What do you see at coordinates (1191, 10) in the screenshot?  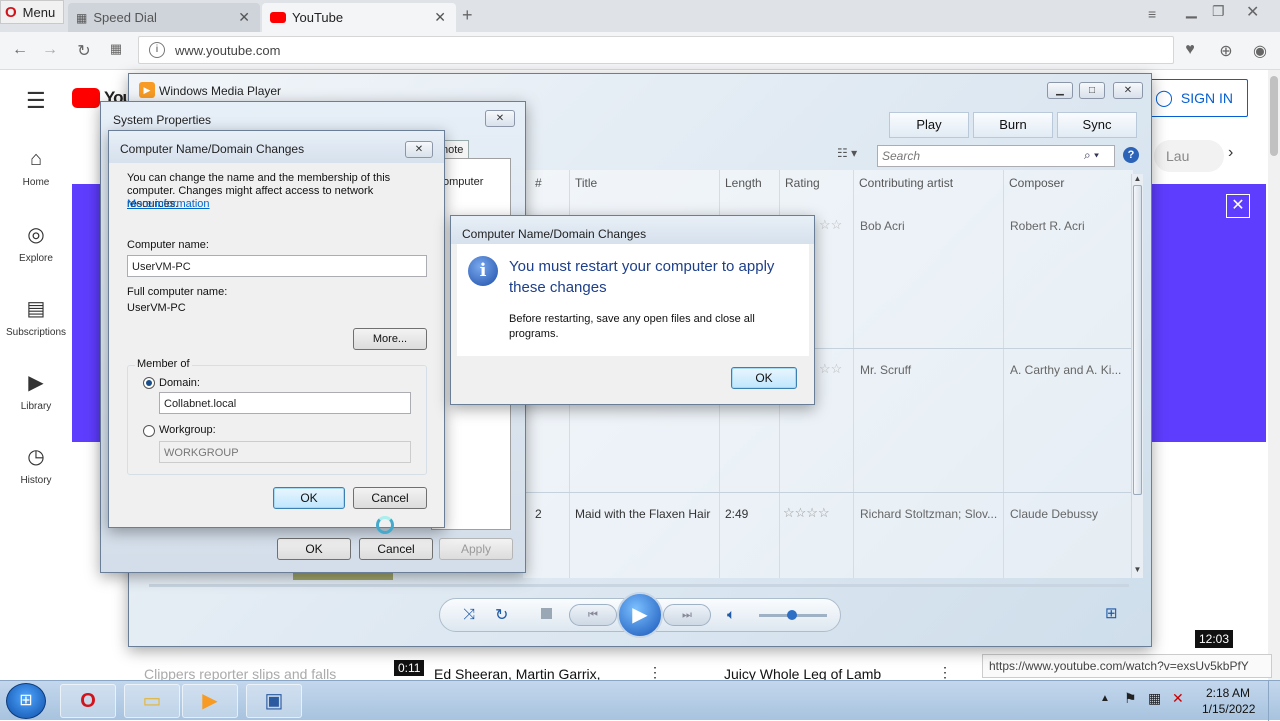 I see `minimize-window-button: ▁` at bounding box center [1191, 10].